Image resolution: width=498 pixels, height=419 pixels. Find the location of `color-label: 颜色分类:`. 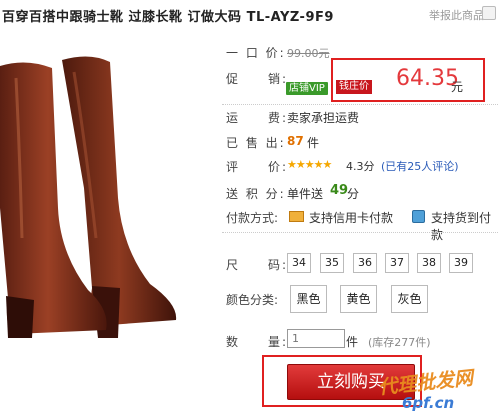

color-label: 颜色分类: is located at coordinates (252, 300).